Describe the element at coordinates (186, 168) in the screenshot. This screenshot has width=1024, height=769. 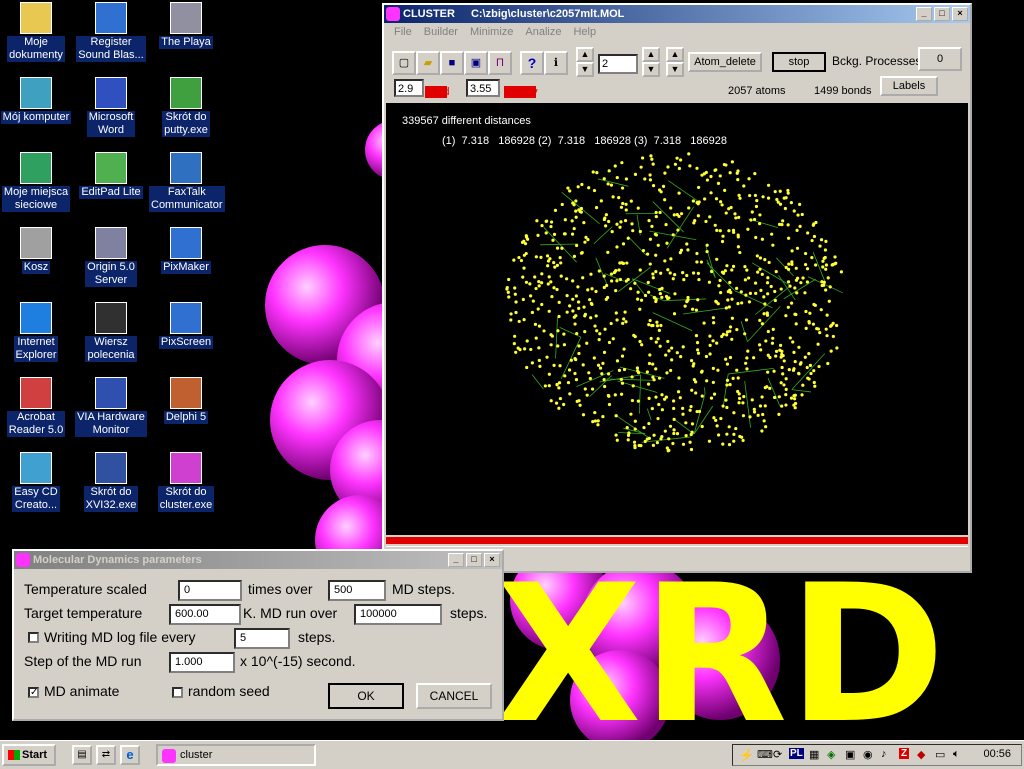
I see `faxtalk-icon` at that location.